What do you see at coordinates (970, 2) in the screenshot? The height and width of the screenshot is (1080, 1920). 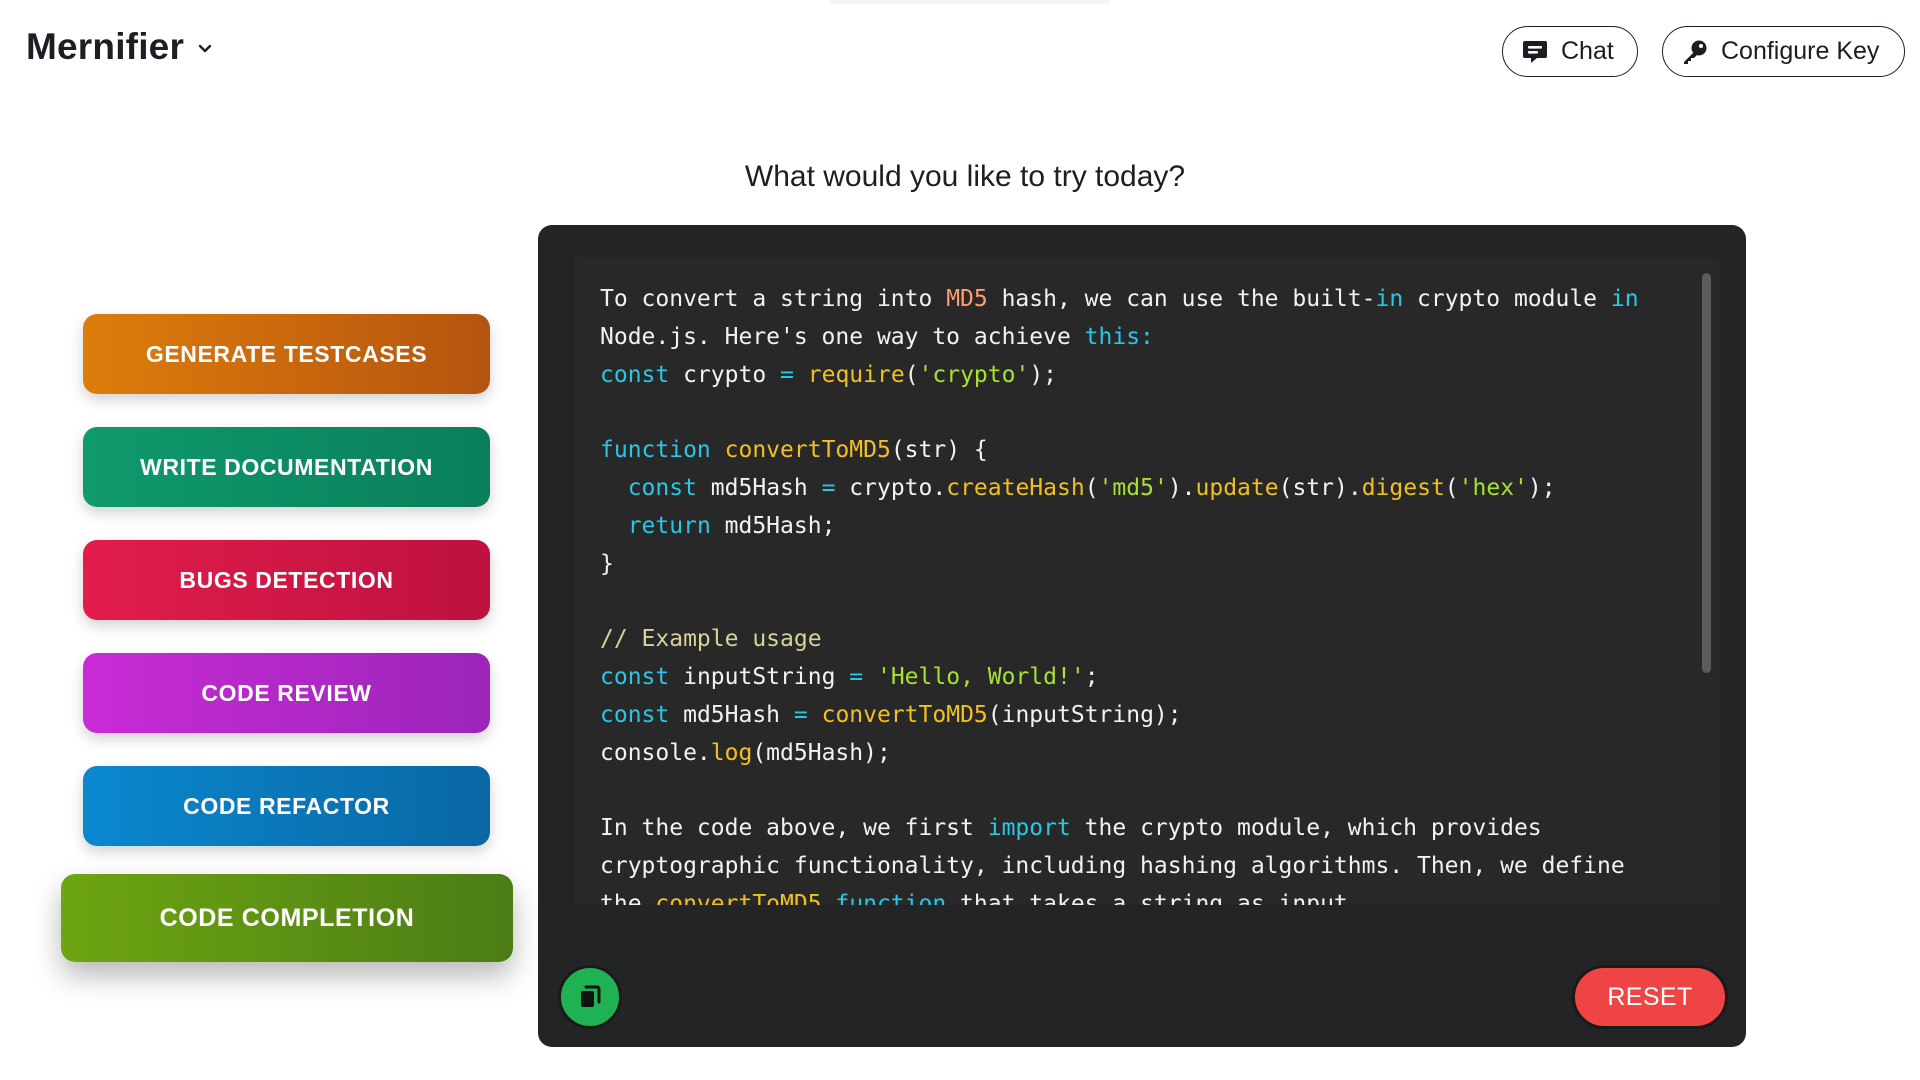 I see `top-handle` at bounding box center [970, 2].